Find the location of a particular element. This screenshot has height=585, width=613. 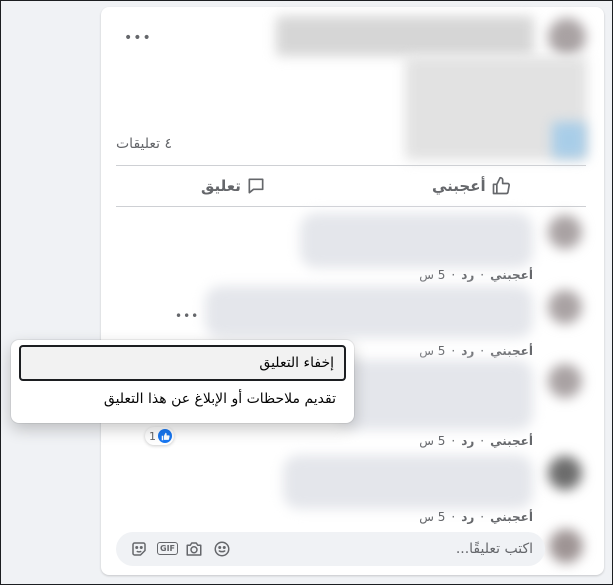

comment-more-options-button: ••• is located at coordinates (187, 316).